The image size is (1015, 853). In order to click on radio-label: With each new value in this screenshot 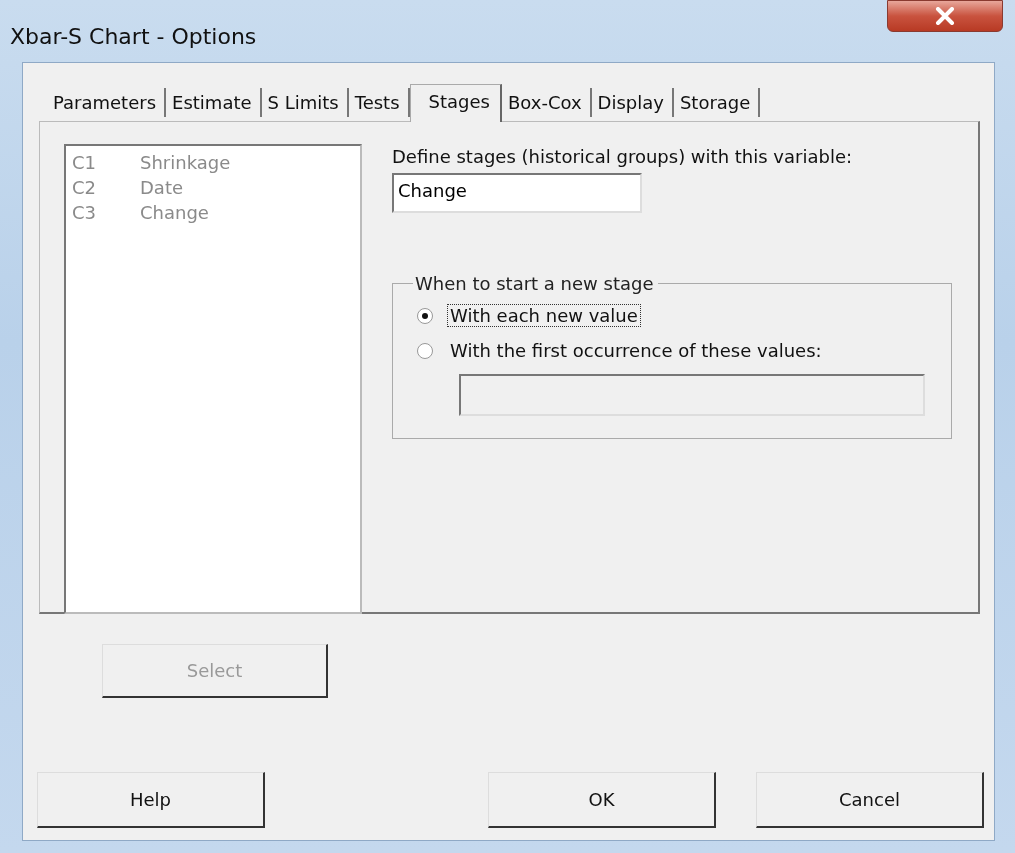, I will do `click(544, 315)`.